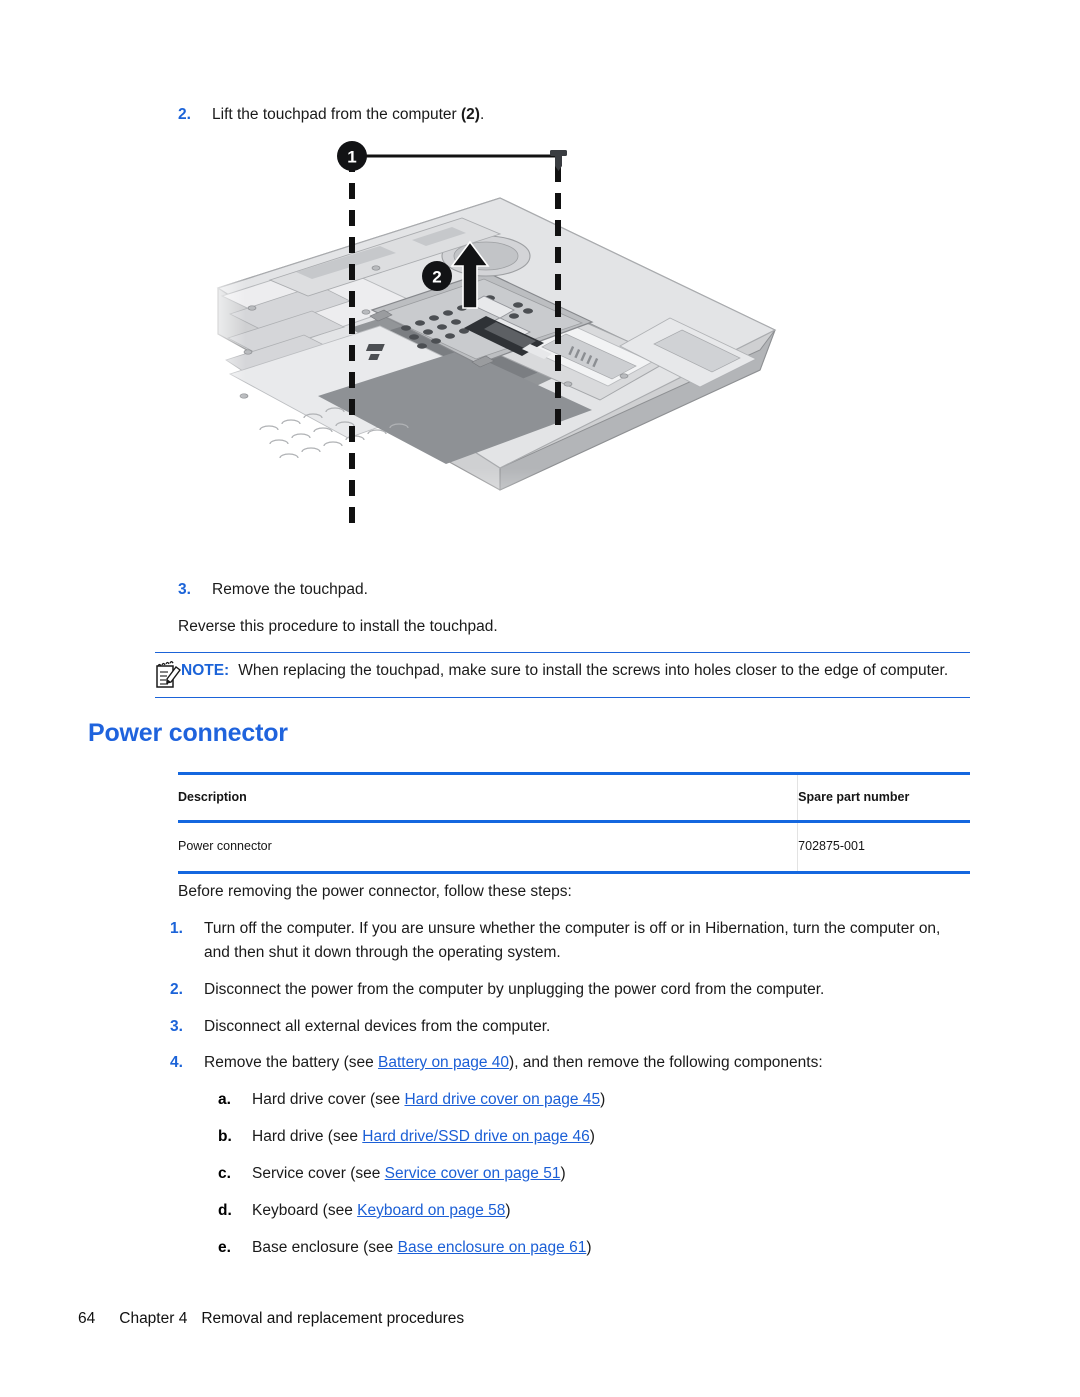 The height and width of the screenshot is (1397, 1080). What do you see at coordinates (224, 1099) in the screenshot?
I see `sub-step-letter: a.` at bounding box center [224, 1099].